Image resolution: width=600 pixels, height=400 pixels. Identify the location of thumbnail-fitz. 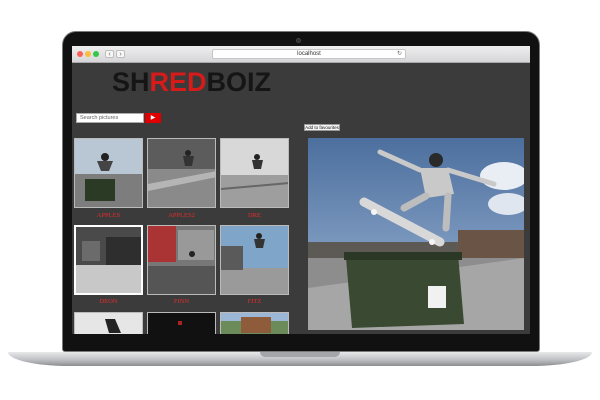
(254, 260).